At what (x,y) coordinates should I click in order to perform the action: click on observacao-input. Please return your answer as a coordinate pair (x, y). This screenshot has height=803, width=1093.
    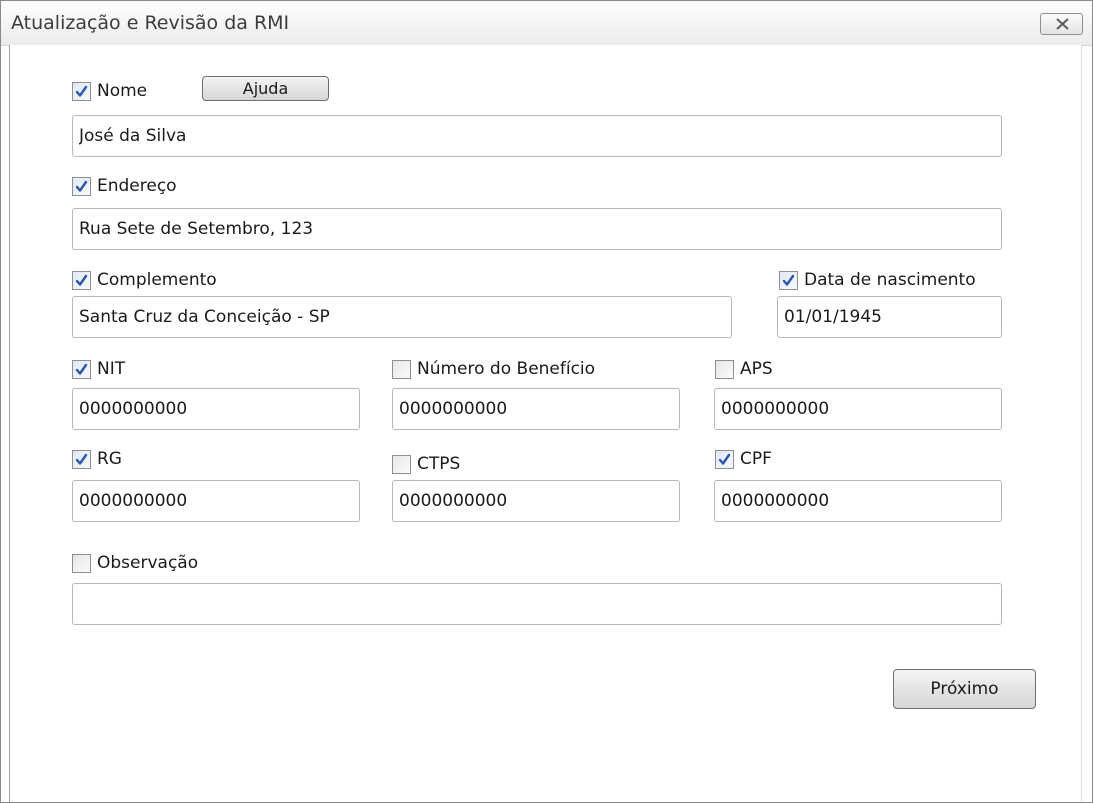
    Looking at the image, I should click on (537, 604).